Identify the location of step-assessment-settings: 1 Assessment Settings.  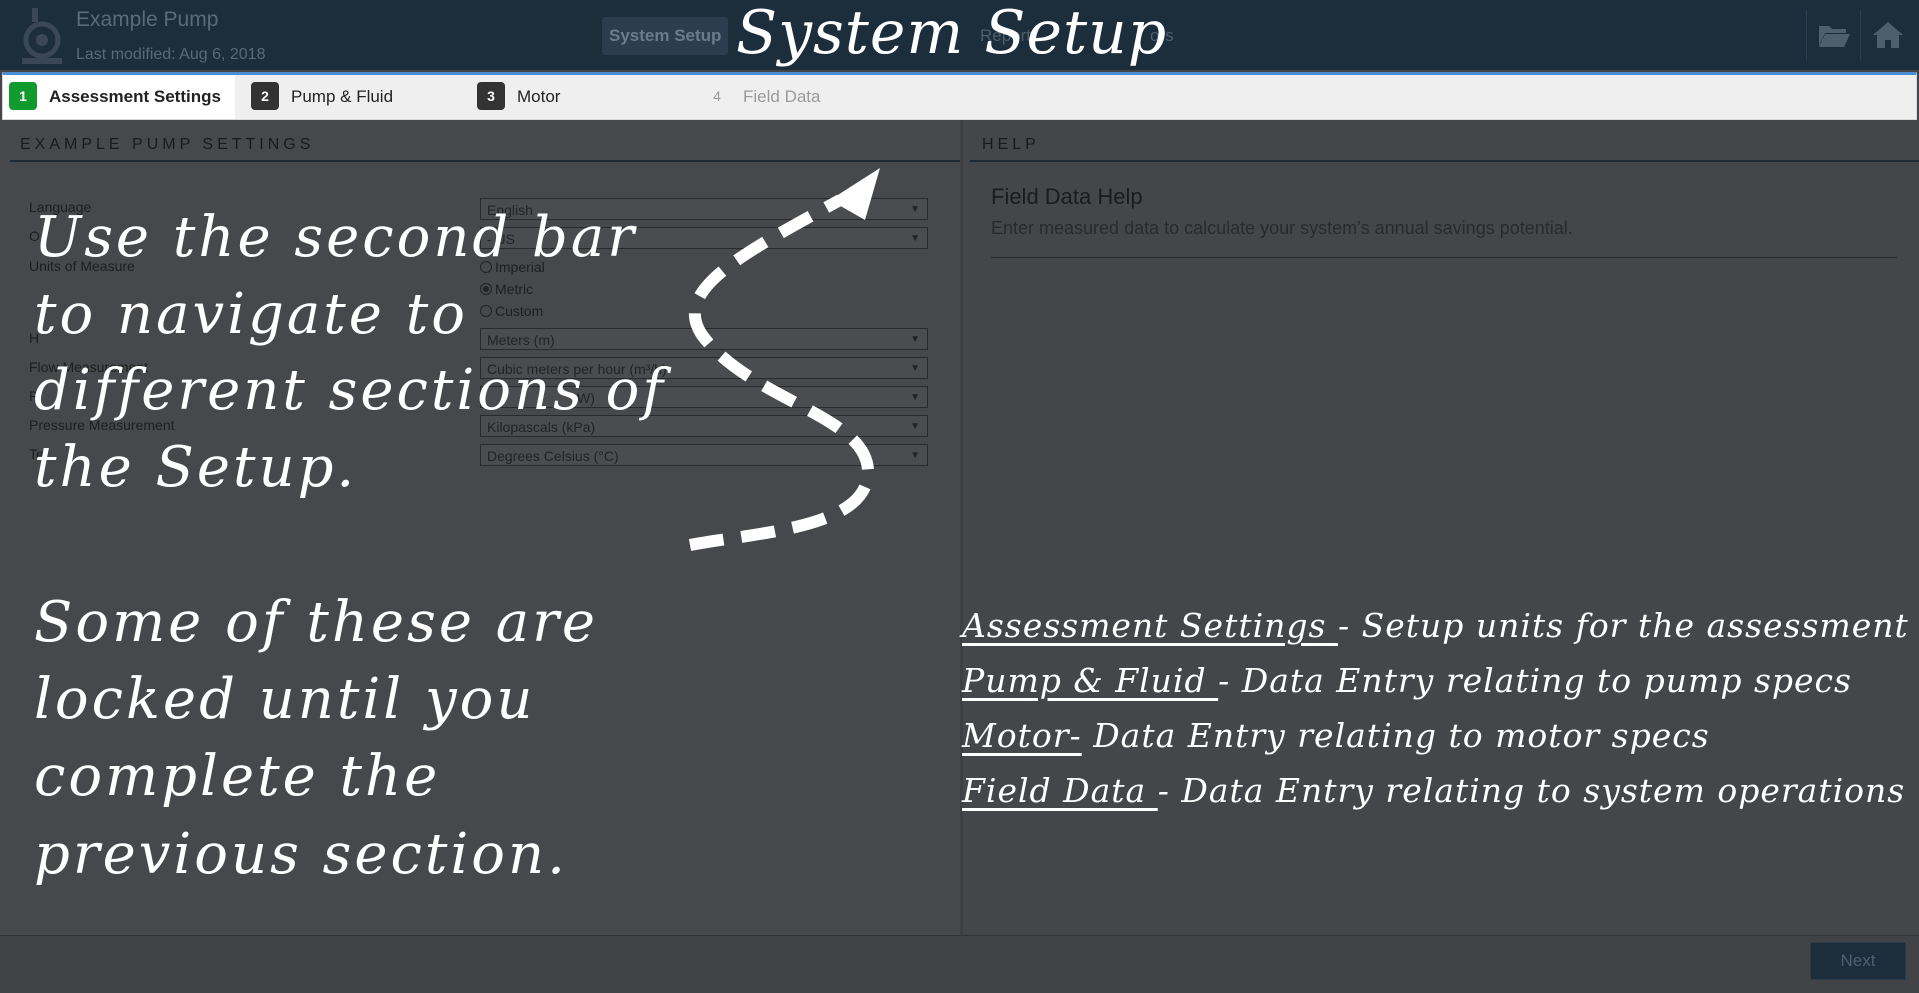
(119, 97).